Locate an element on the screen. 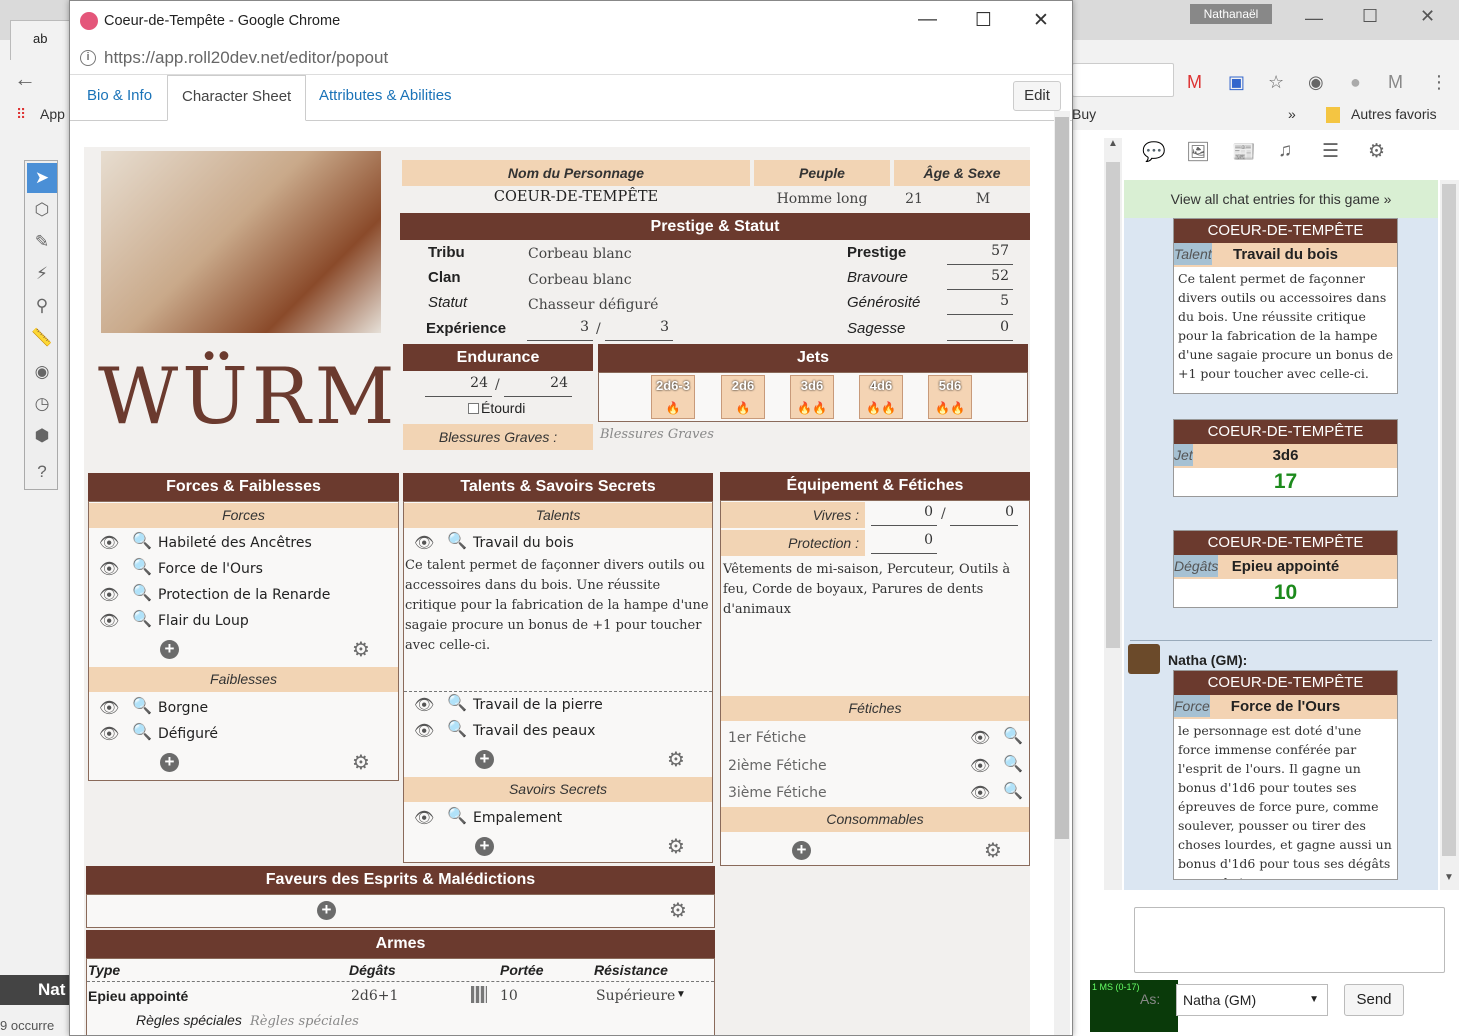 Image resolution: width=1459 pixels, height=1036 pixels. roll-result: 17 is located at coordinates (1285, 482).